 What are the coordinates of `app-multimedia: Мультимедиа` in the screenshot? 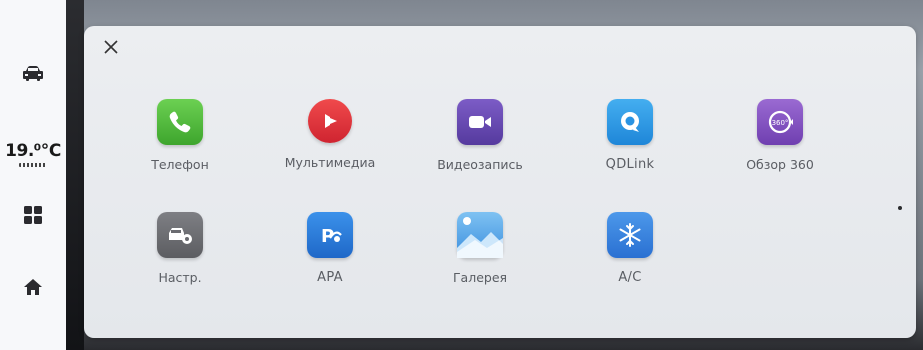 It's located at (330, 144).